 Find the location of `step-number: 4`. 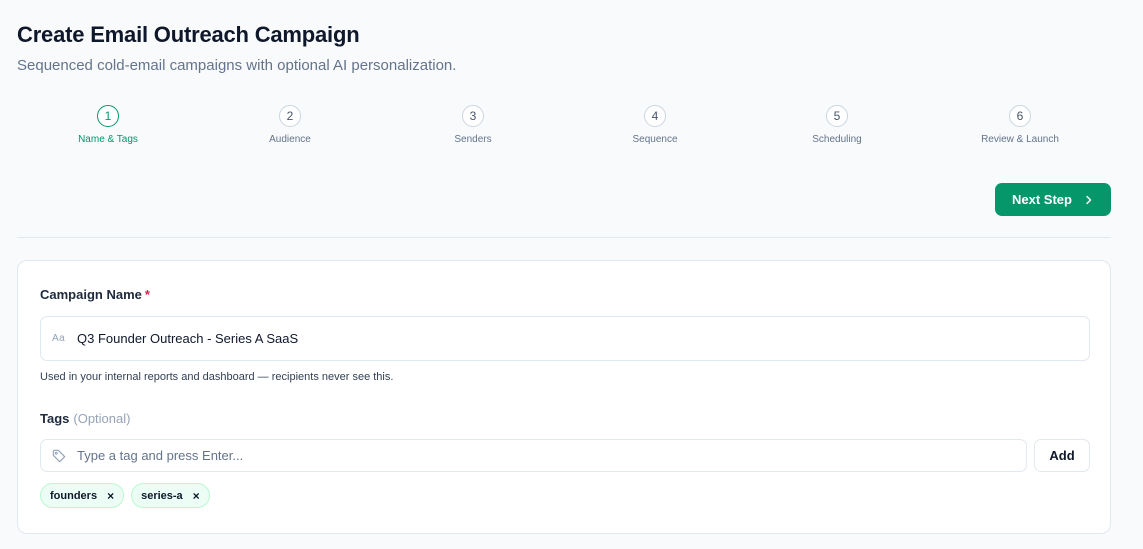

step-number: 4 is located at coordinates (655, 116).